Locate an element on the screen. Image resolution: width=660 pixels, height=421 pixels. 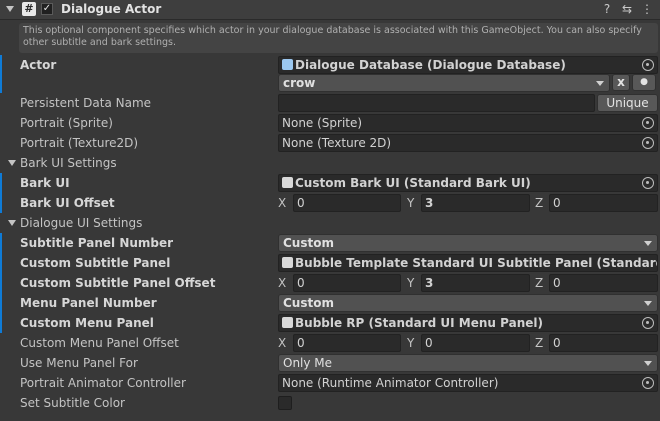
portrait-texture-label: Portrait (Texture2D) is located at coordinates (79, 143).